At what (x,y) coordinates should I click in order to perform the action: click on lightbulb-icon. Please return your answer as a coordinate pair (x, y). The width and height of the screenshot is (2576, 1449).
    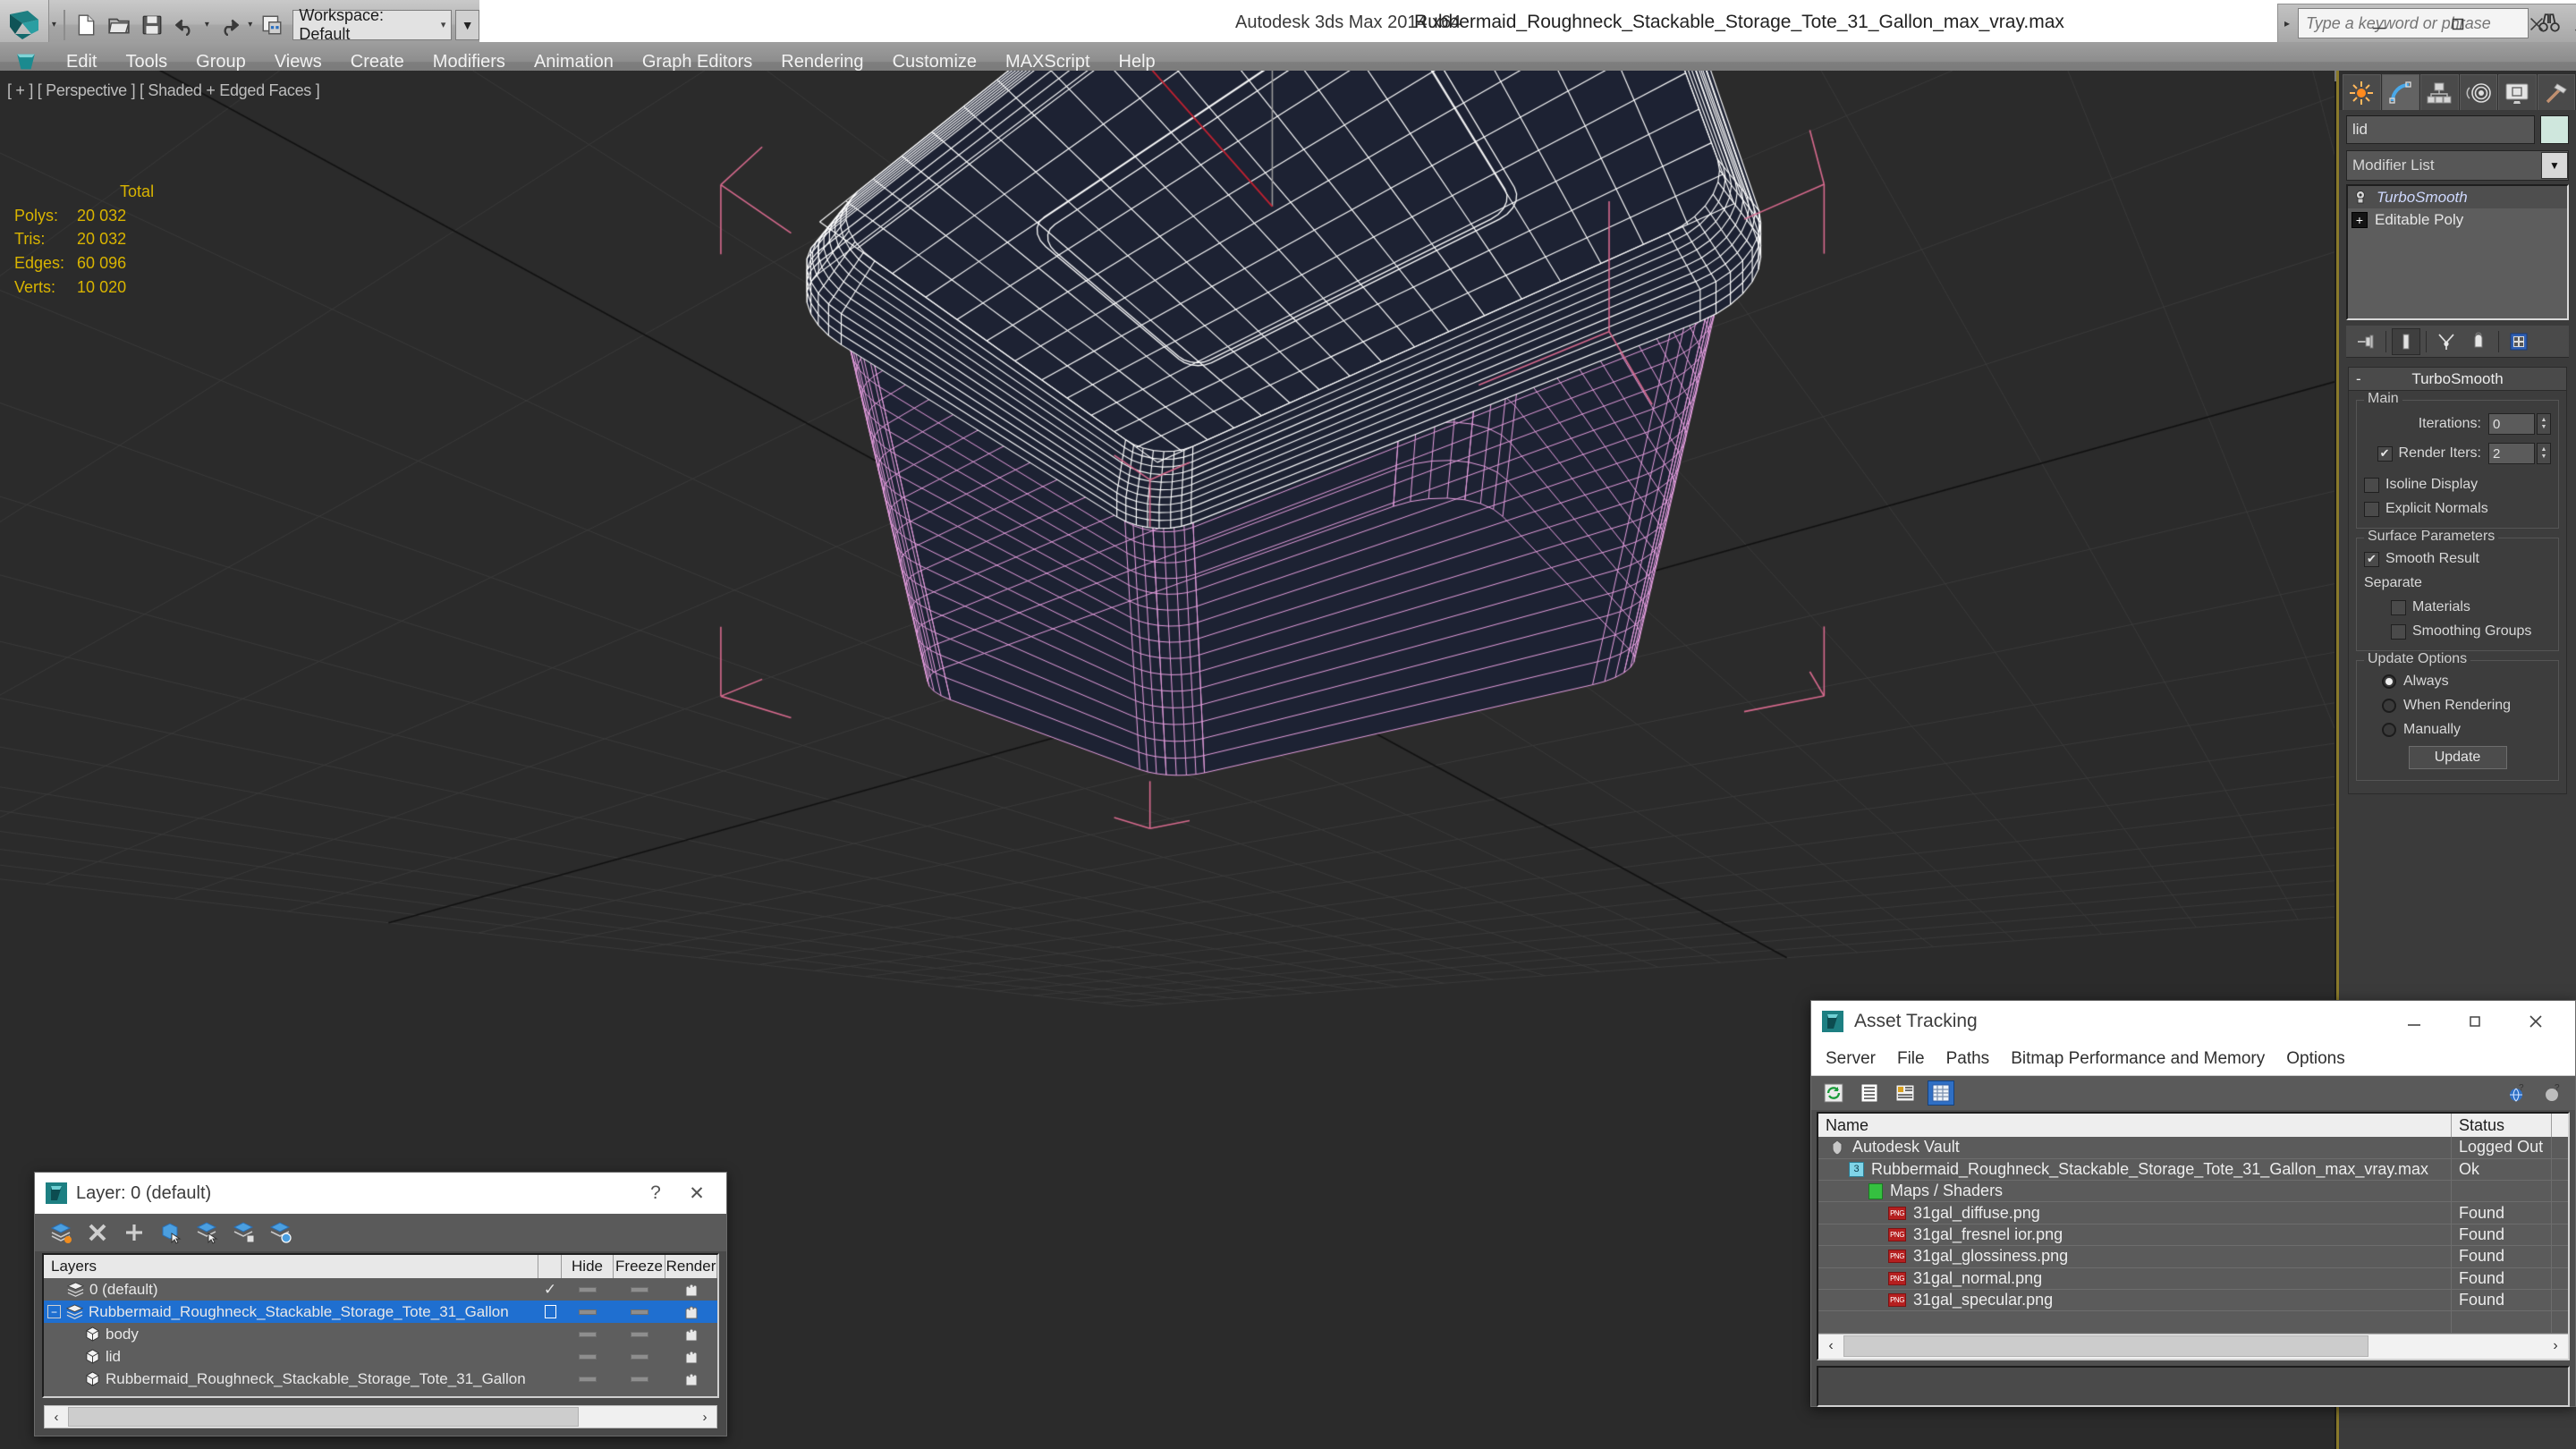
    Looking at the image, I should click on (2360, 198).